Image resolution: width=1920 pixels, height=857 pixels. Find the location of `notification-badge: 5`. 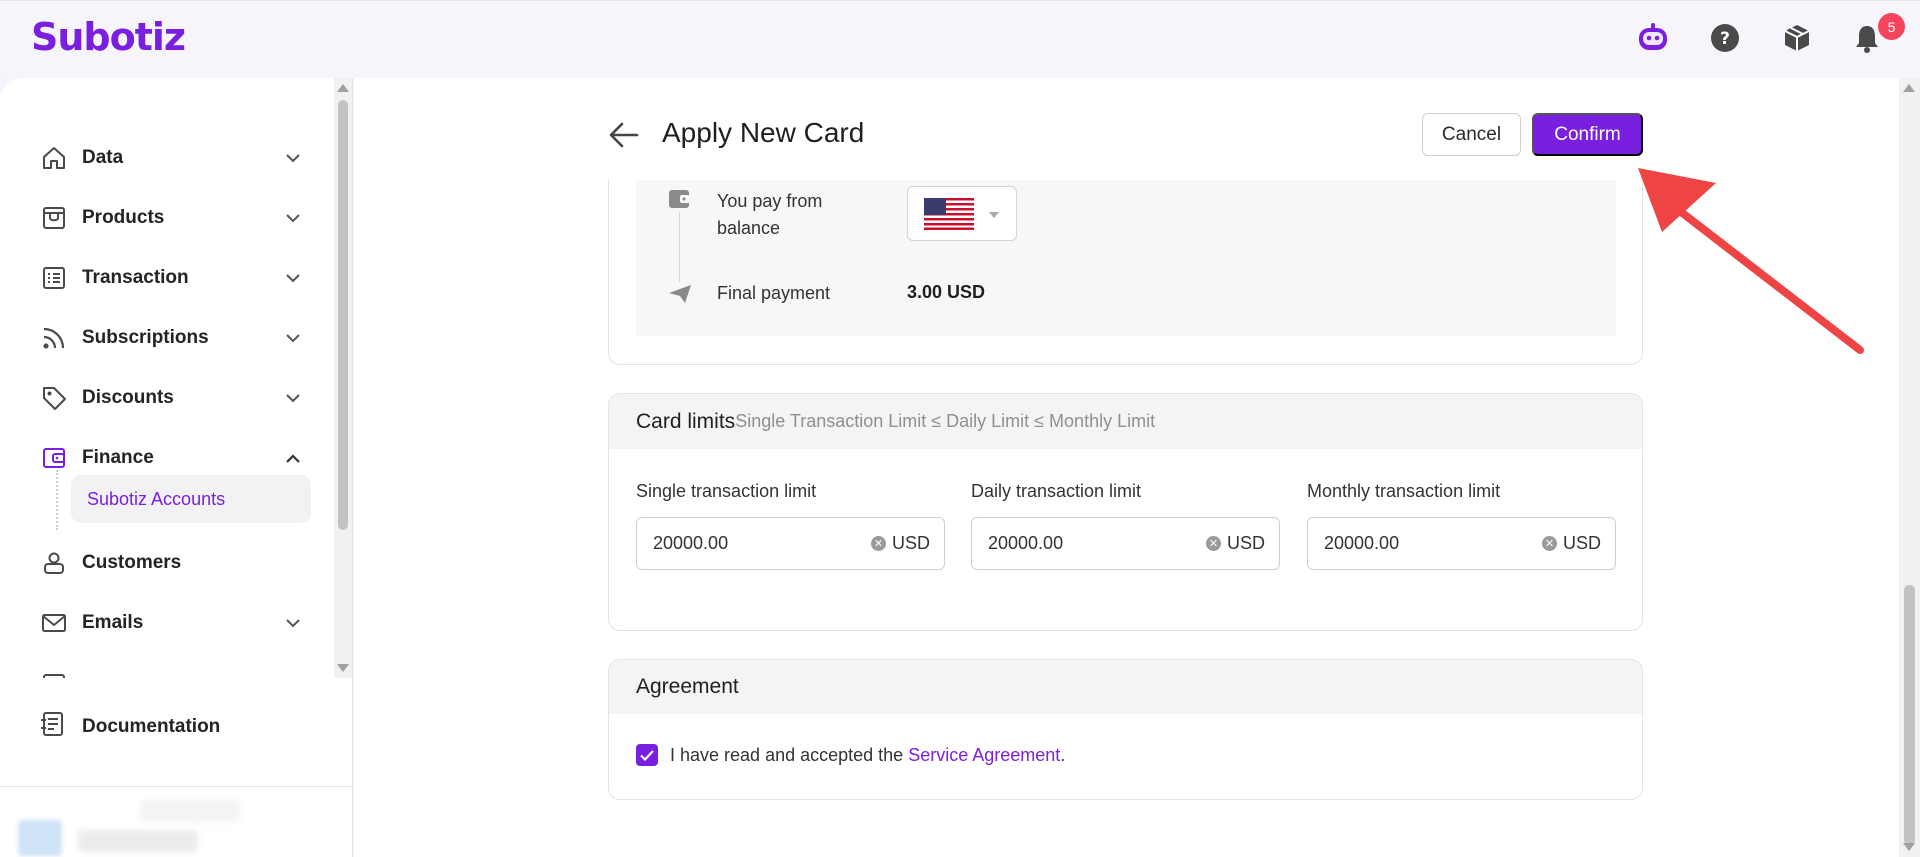

notification-badge: 5 is located at coordinates (1891, 26).